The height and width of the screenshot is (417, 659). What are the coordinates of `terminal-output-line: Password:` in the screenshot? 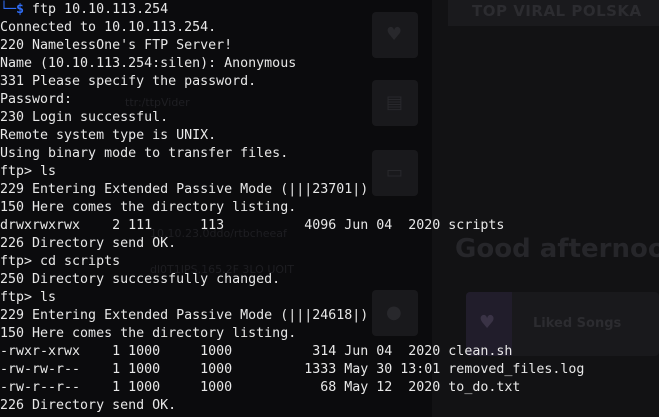 It's located at (36, 99).